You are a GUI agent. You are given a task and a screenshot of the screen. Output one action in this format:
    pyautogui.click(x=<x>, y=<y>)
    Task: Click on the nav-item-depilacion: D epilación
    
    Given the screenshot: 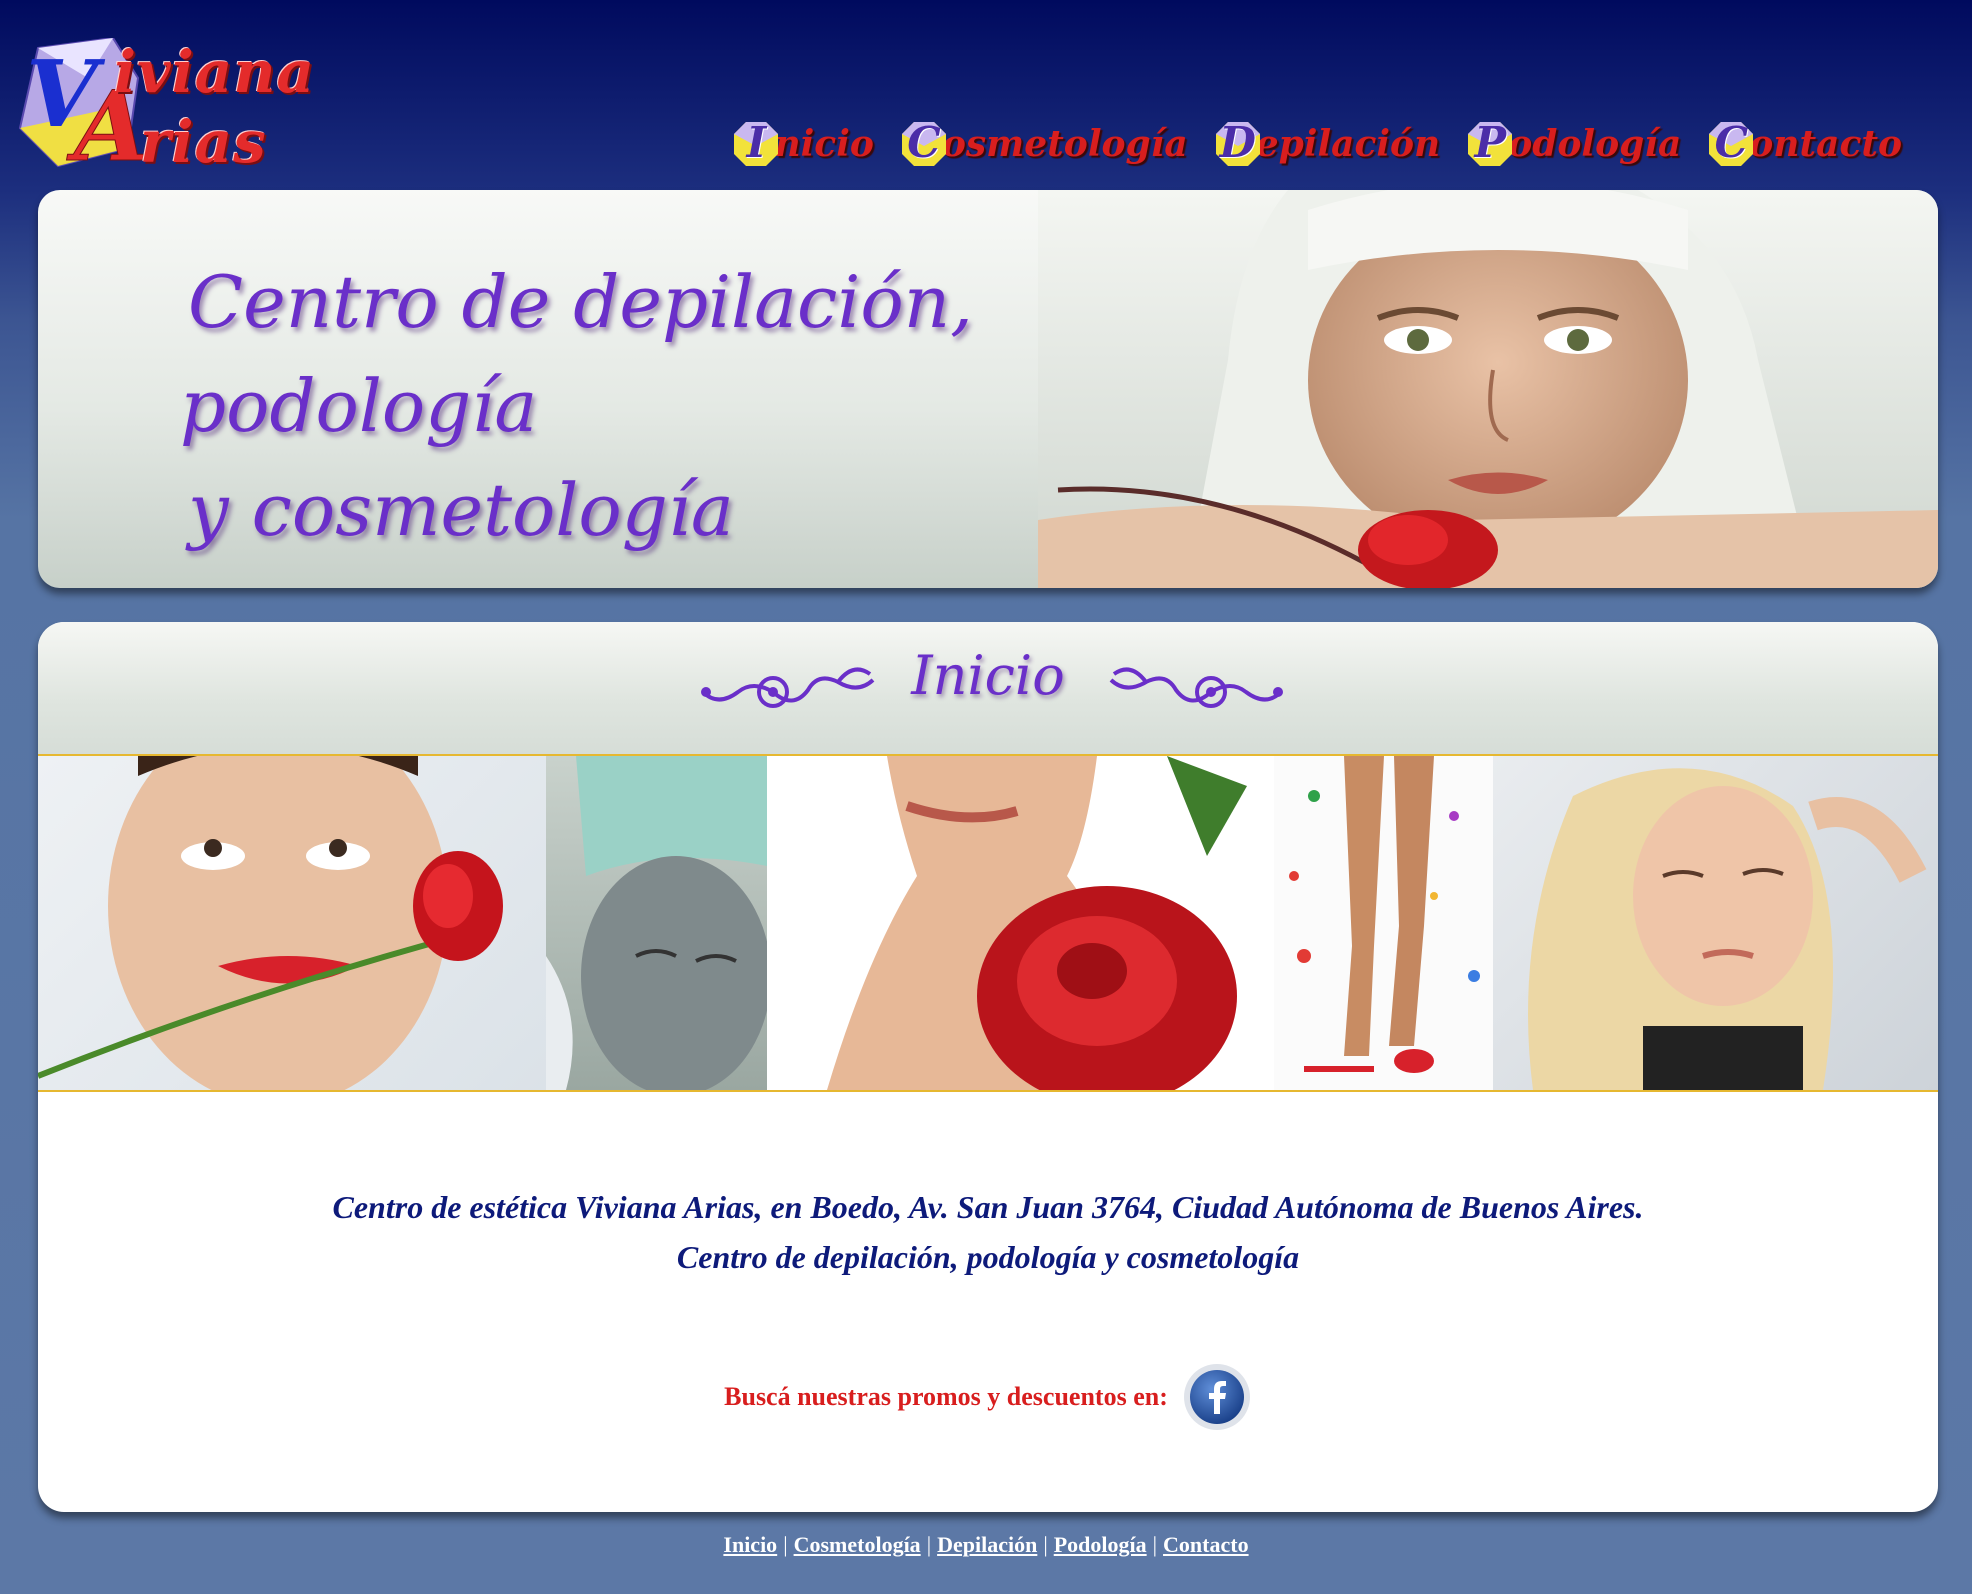 What is the action you would take?
    pyautogui.click(x=1327, y=143)
    